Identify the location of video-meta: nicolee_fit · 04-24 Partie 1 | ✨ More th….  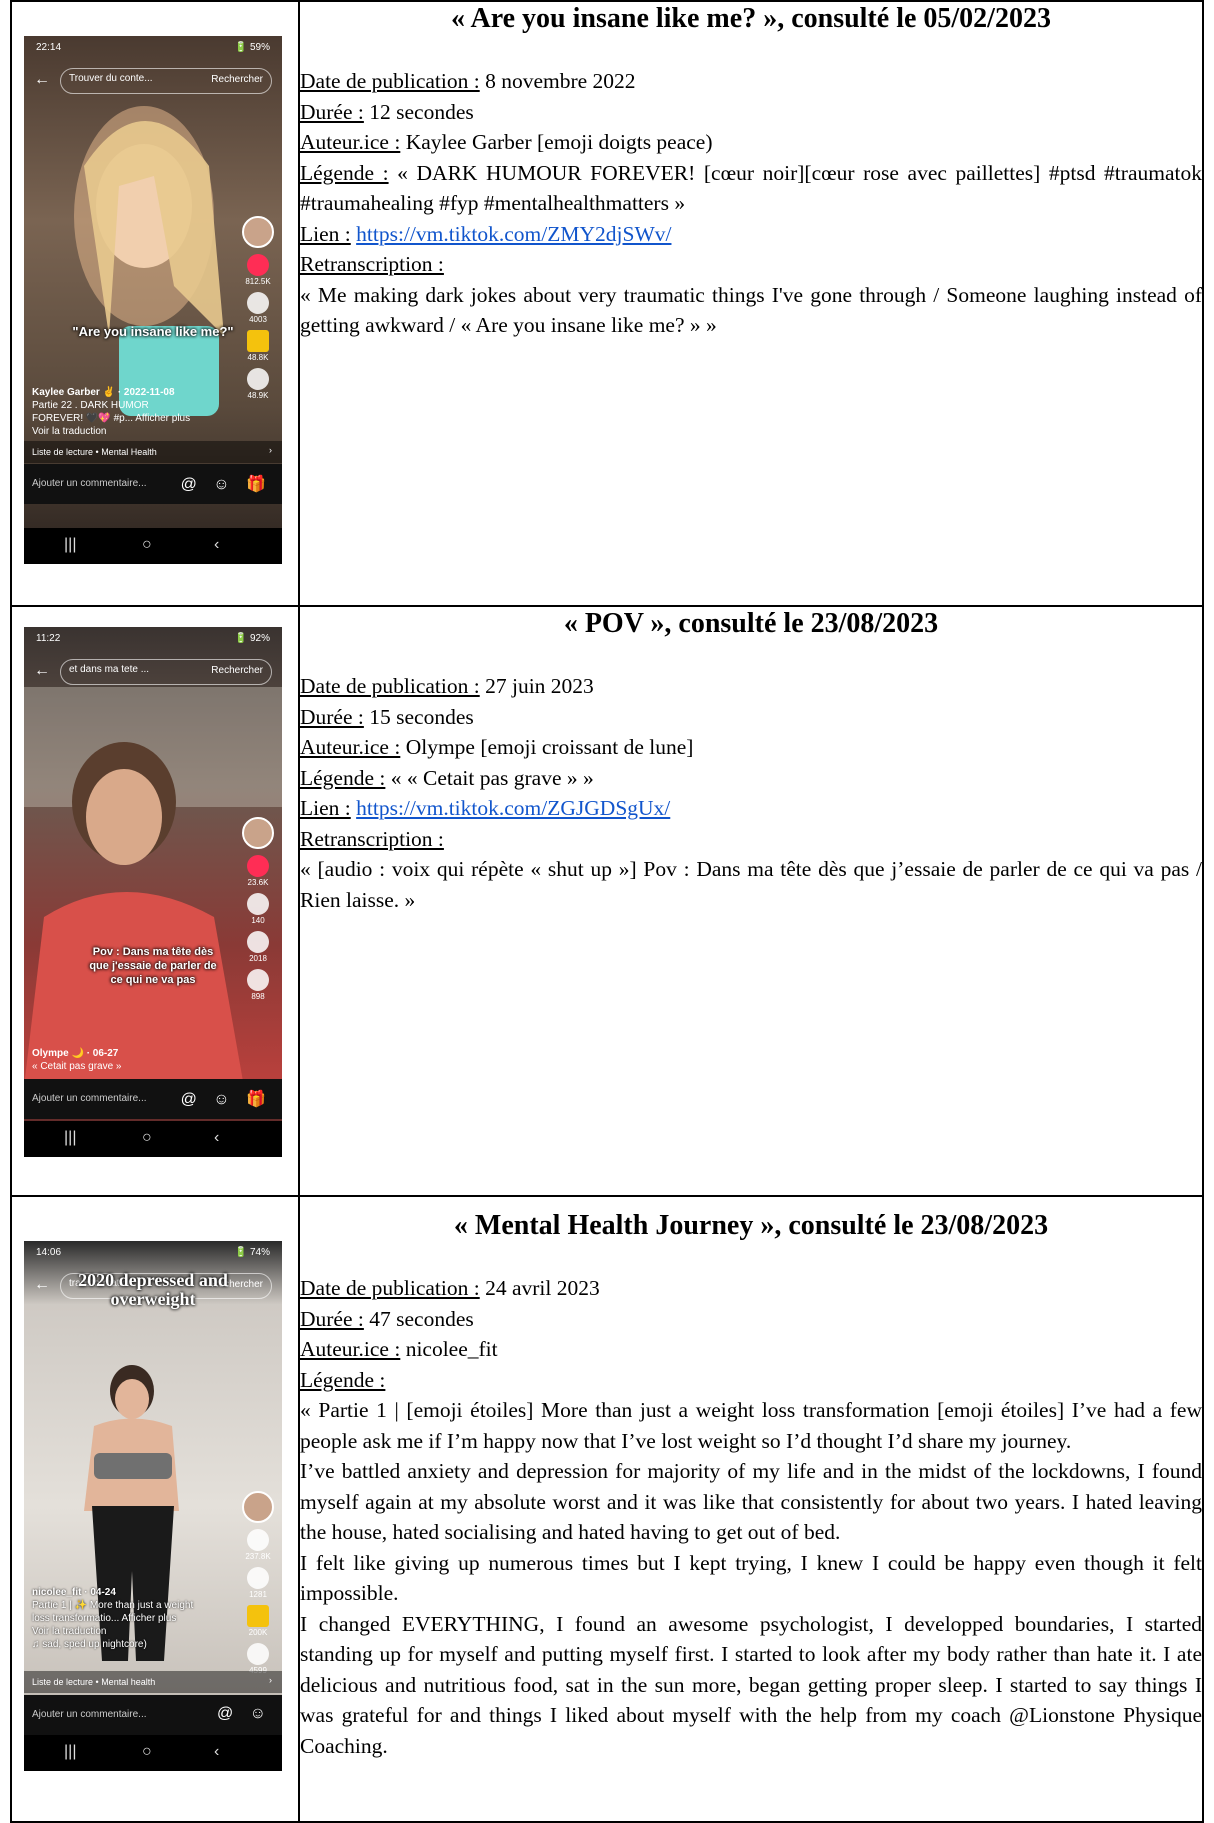
(112, 1618).